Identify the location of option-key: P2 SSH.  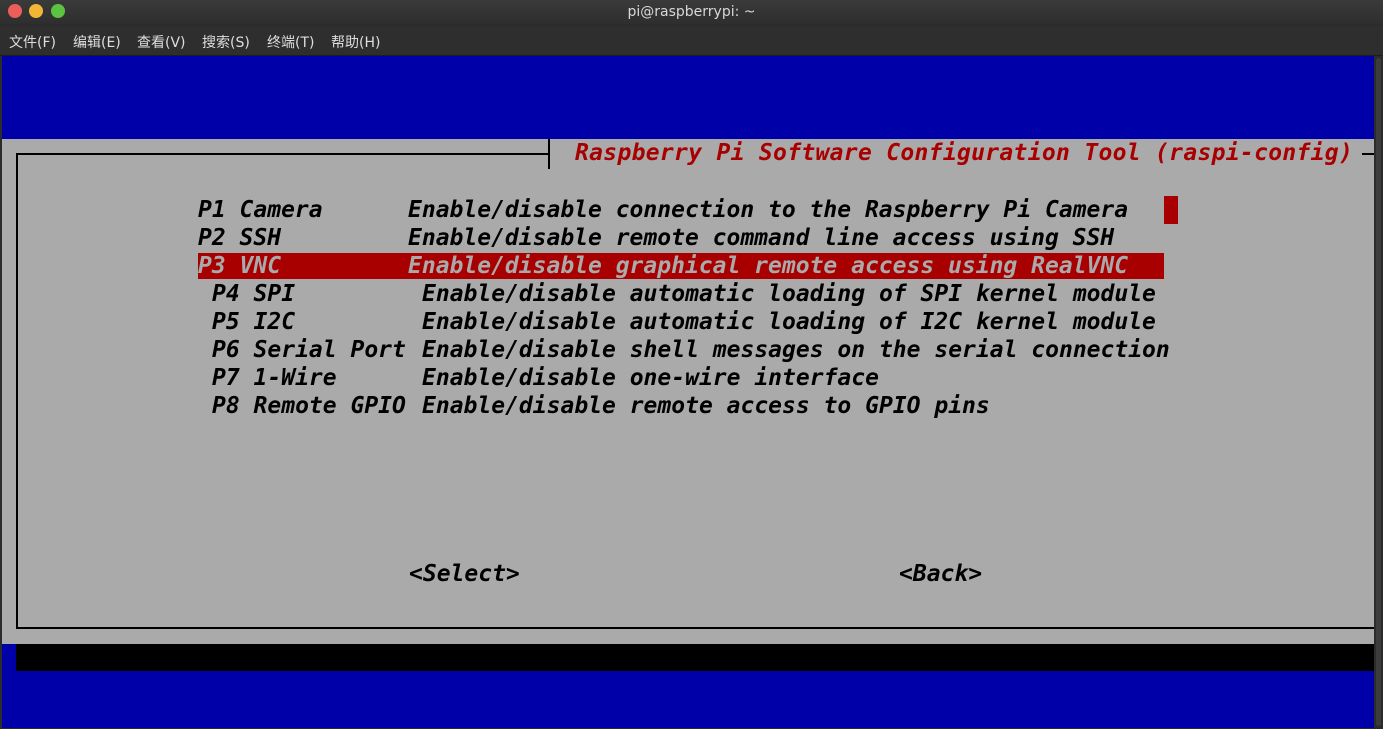
(240, 238).